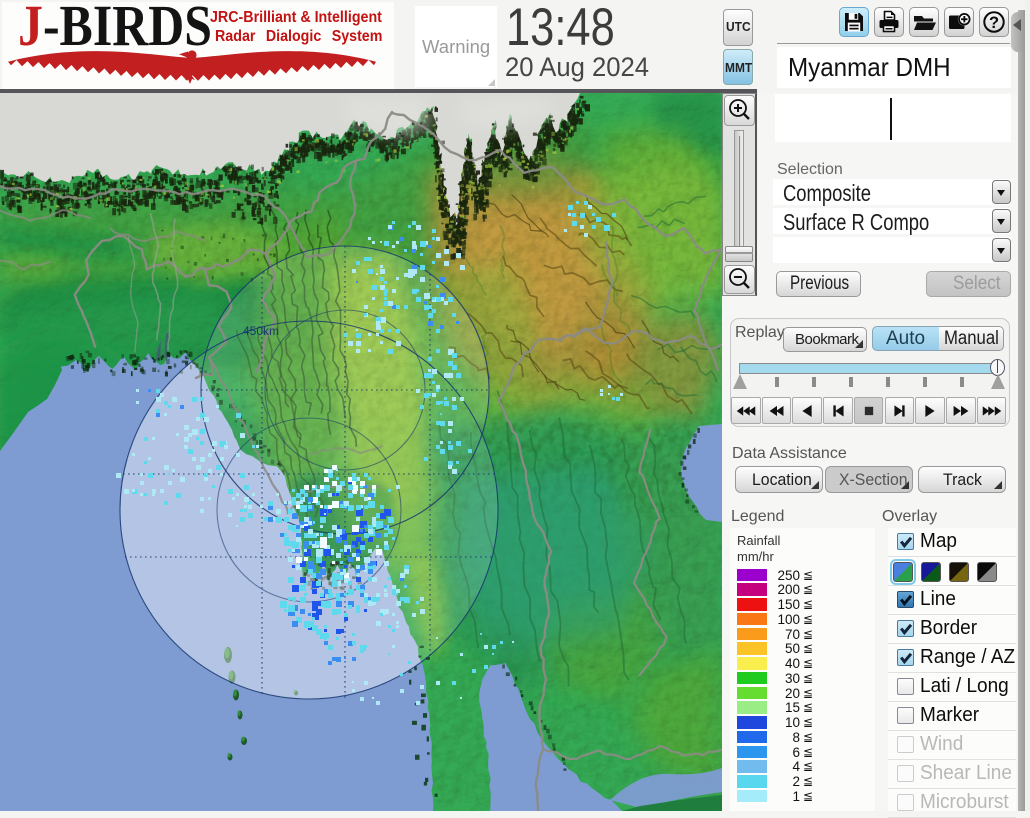 This screenshot has width=1030, height=818. Describe the element at coordinates (261, 331) in the screenshot. I see `svg-text: 450km` at that location.